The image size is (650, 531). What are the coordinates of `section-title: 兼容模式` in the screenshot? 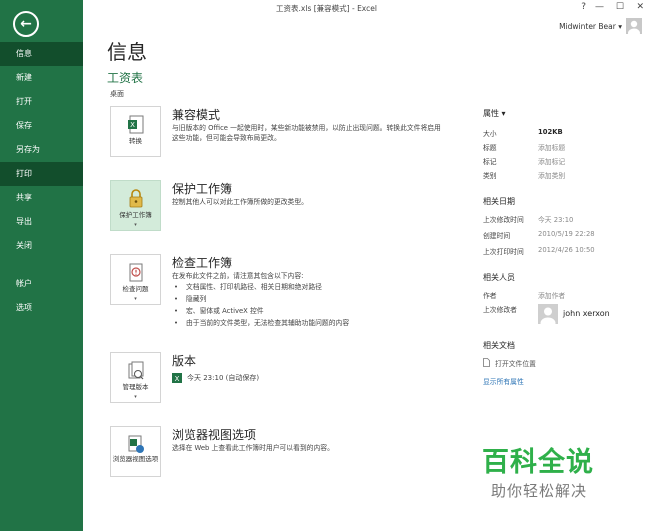 It's located at (196, 115).